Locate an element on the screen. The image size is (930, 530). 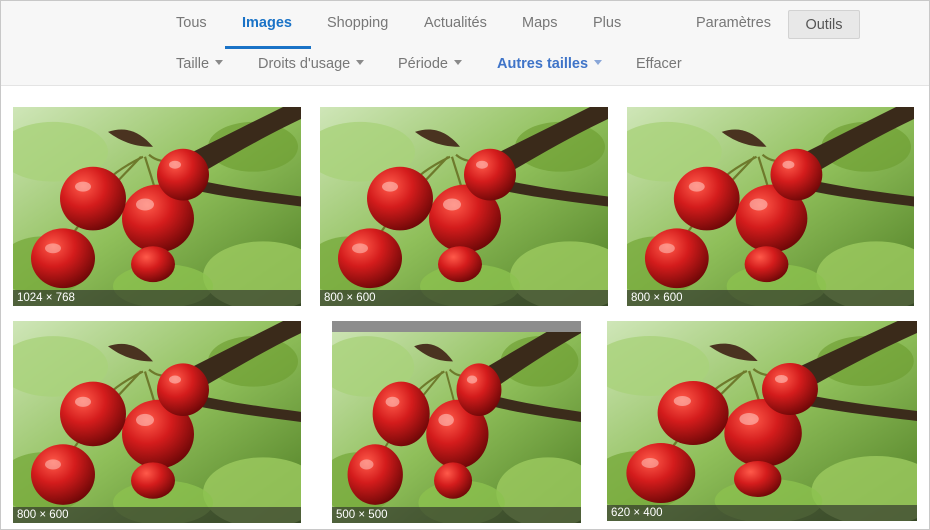
filter-size: Taille is located at coordinates (200, 64).